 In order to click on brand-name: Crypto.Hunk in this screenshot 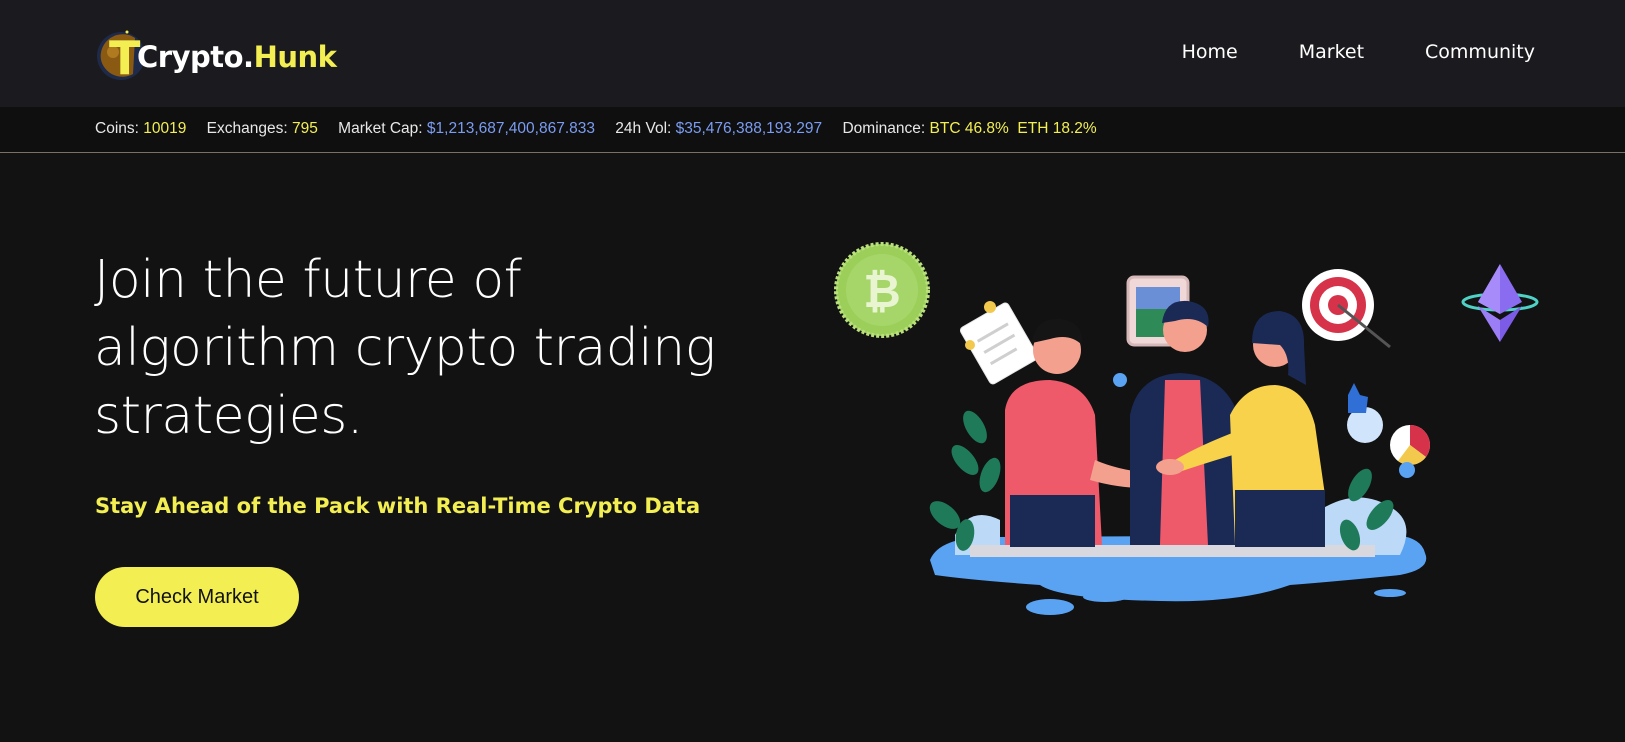, I will do `click(237, 57)`.